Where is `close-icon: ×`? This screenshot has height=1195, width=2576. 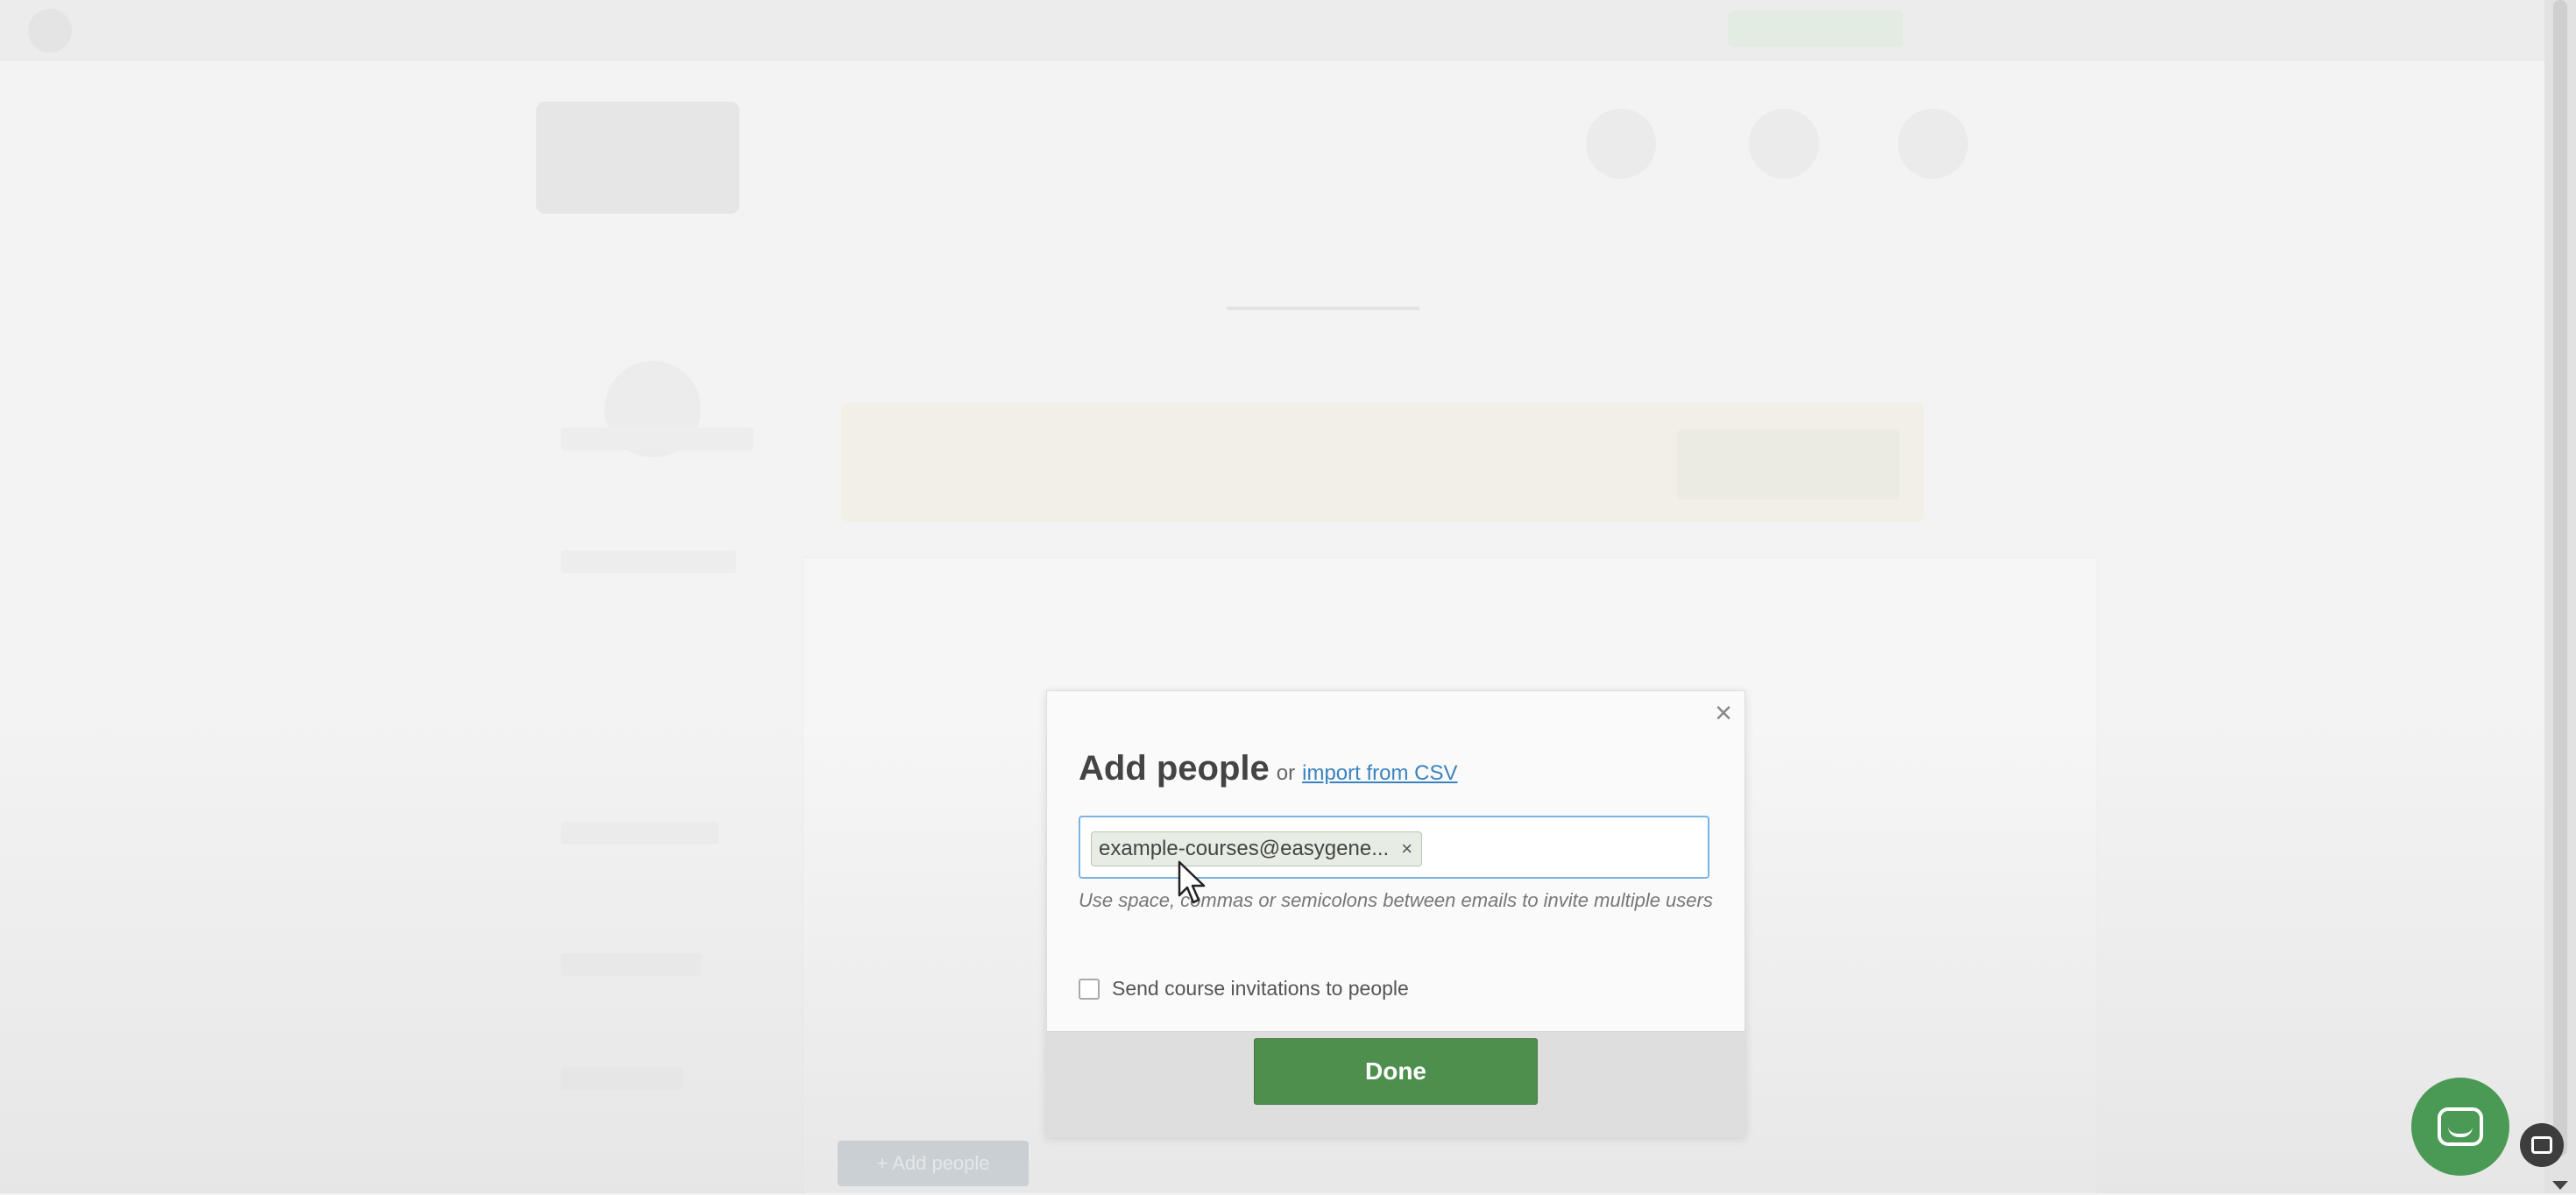
close-icon: × is located at coordinates (1723, 713).